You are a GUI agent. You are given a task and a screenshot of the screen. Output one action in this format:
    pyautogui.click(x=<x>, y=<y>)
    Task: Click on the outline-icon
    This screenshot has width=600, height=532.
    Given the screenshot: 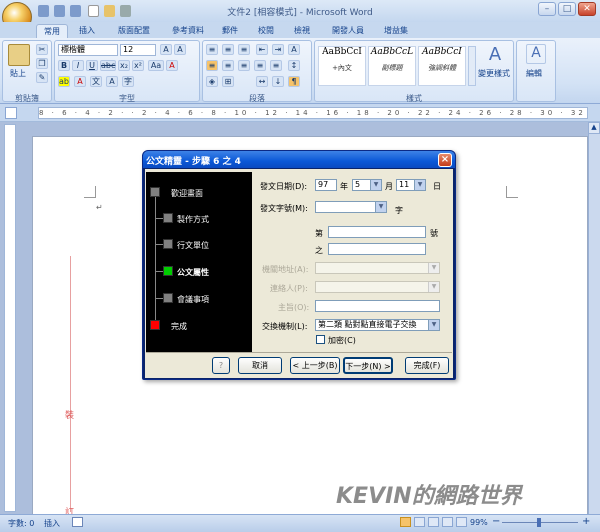 What is the action you would take?
    pyautogui.click(x=447, y=522)
    